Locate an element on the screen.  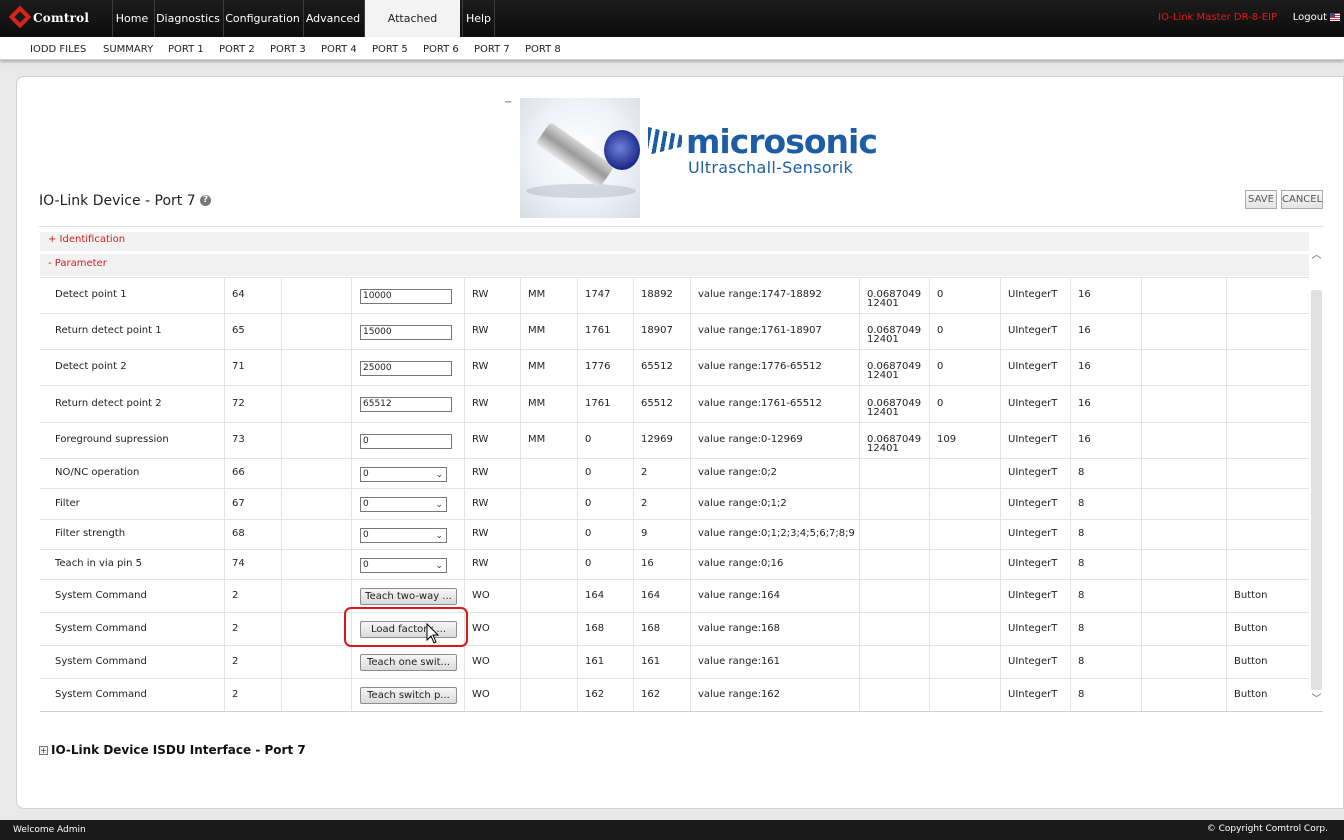
nav-attached-devices: Attached Devices is located at coordinates (412, 31).